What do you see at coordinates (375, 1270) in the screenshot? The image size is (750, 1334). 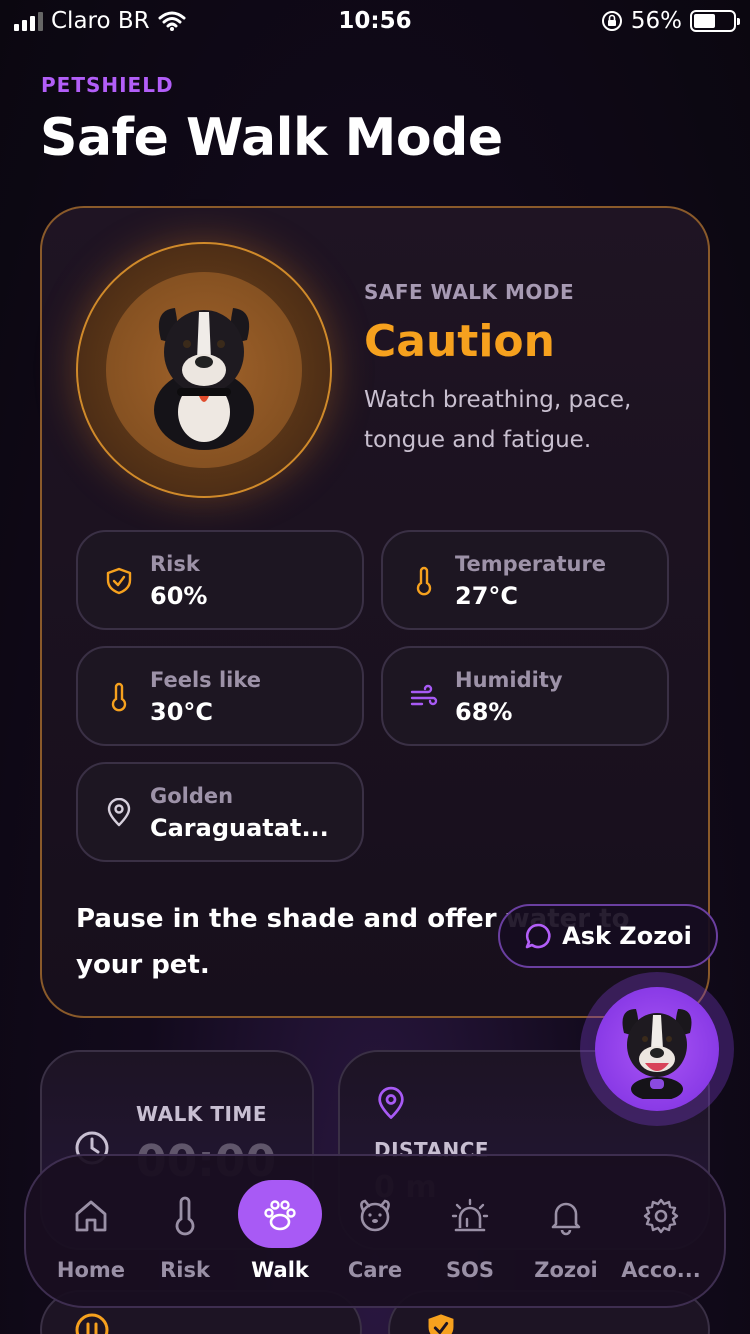 I see `tab-label: Care` at bounding box center [375, 1270].